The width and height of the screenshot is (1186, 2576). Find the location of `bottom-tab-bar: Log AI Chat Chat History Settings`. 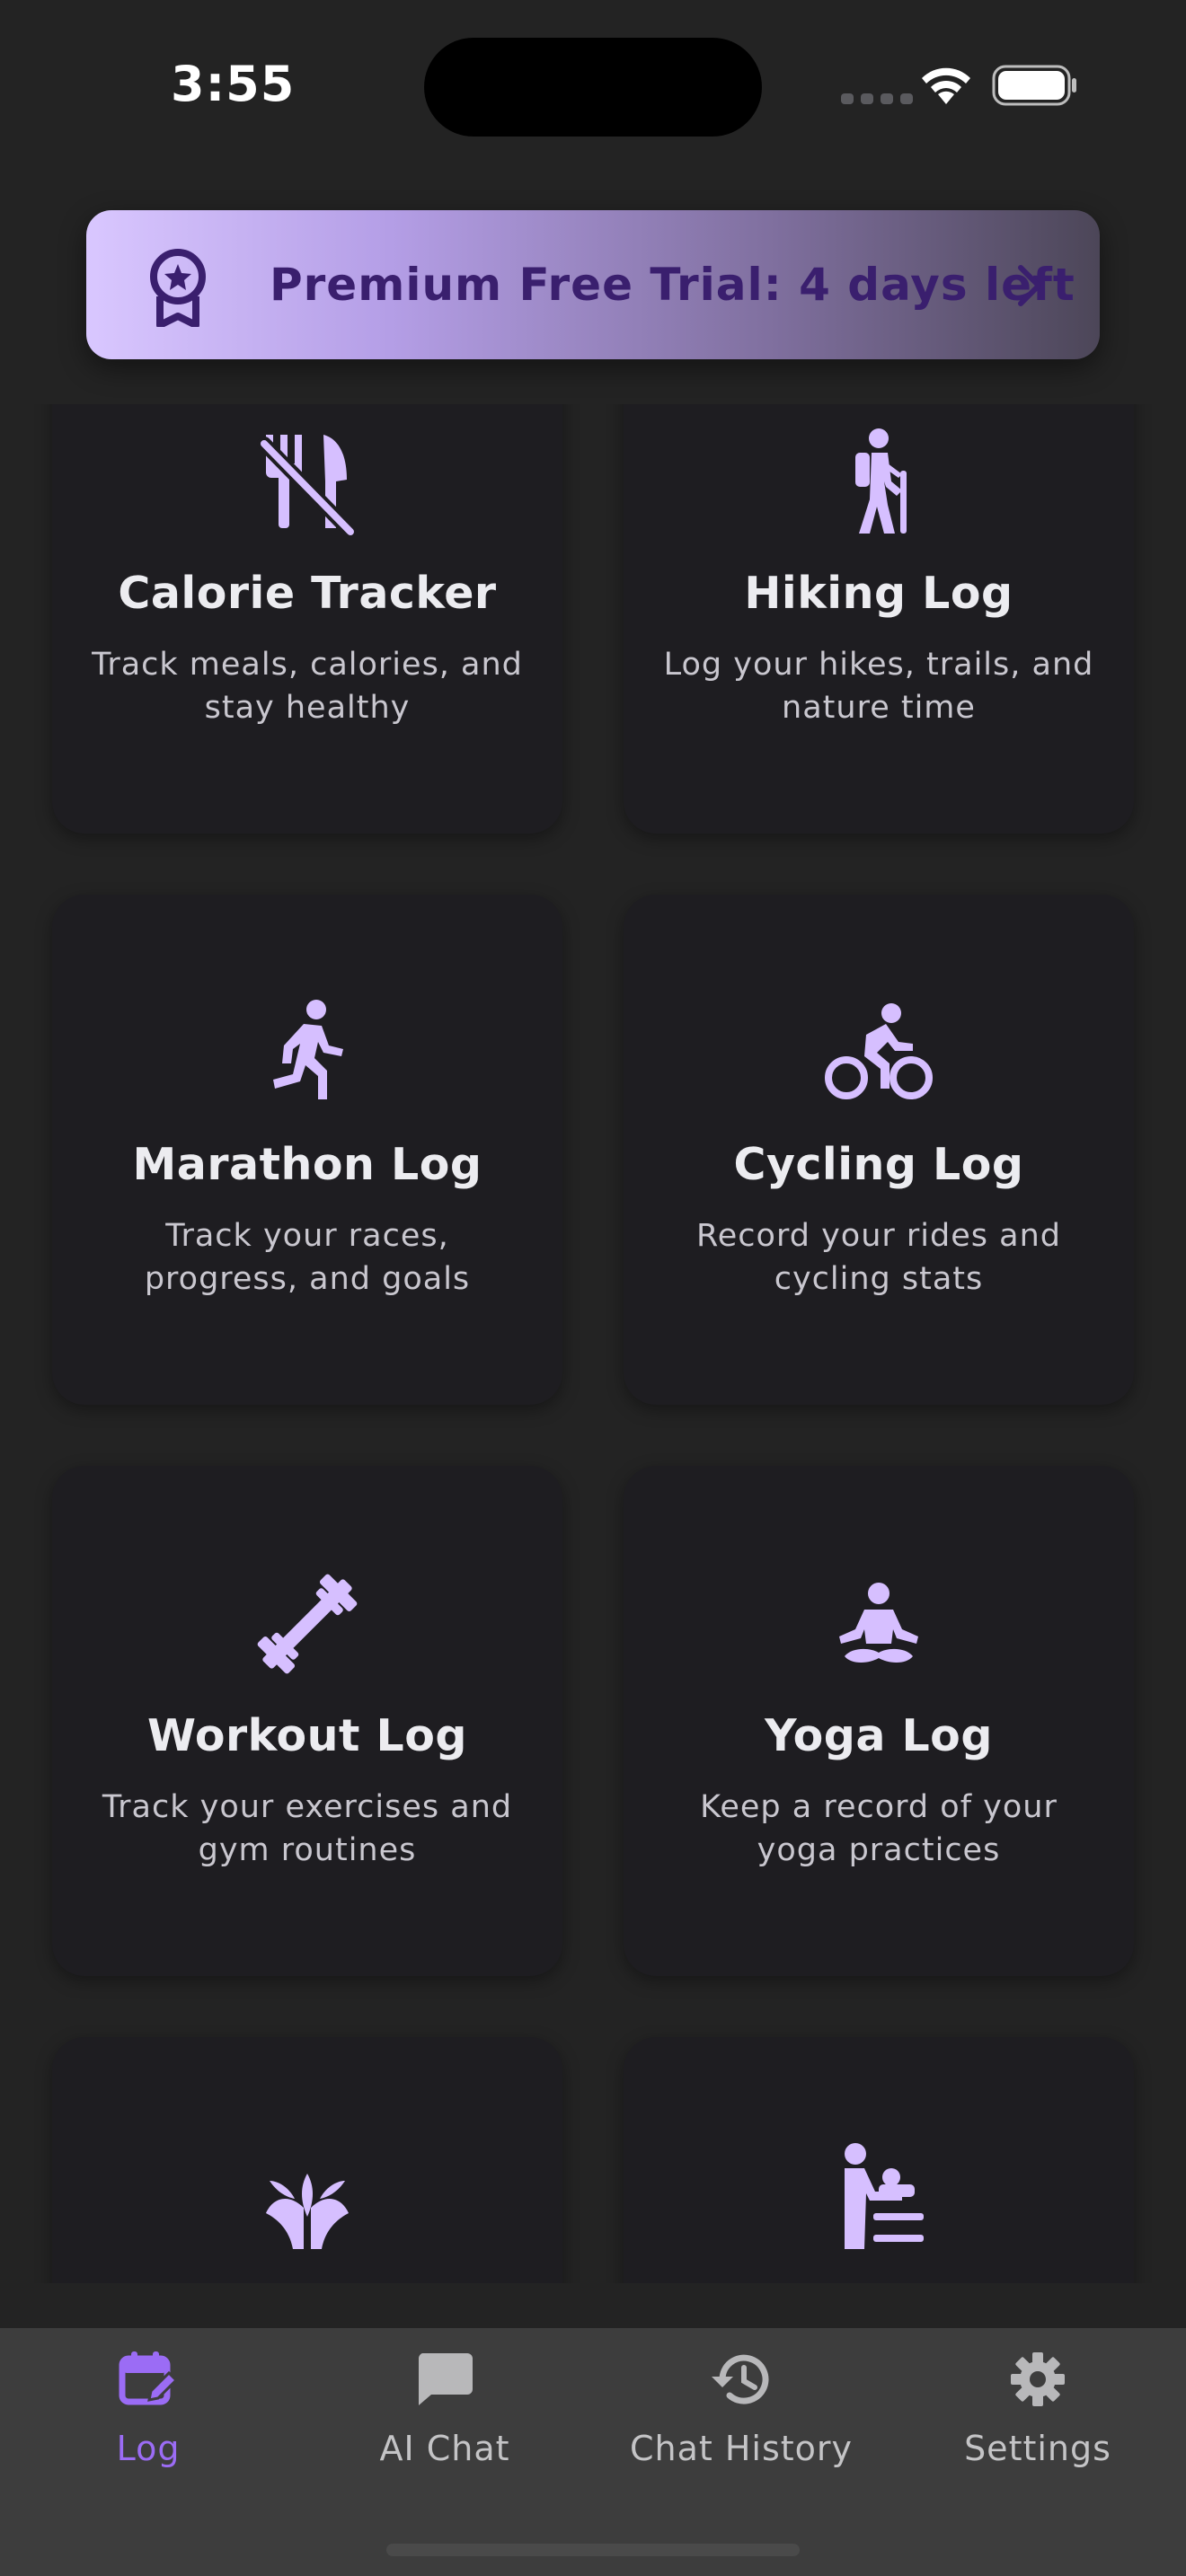

bottom-tab-bar: Log AI Chat Chat History Settings is located at coordinates (593, 2452).